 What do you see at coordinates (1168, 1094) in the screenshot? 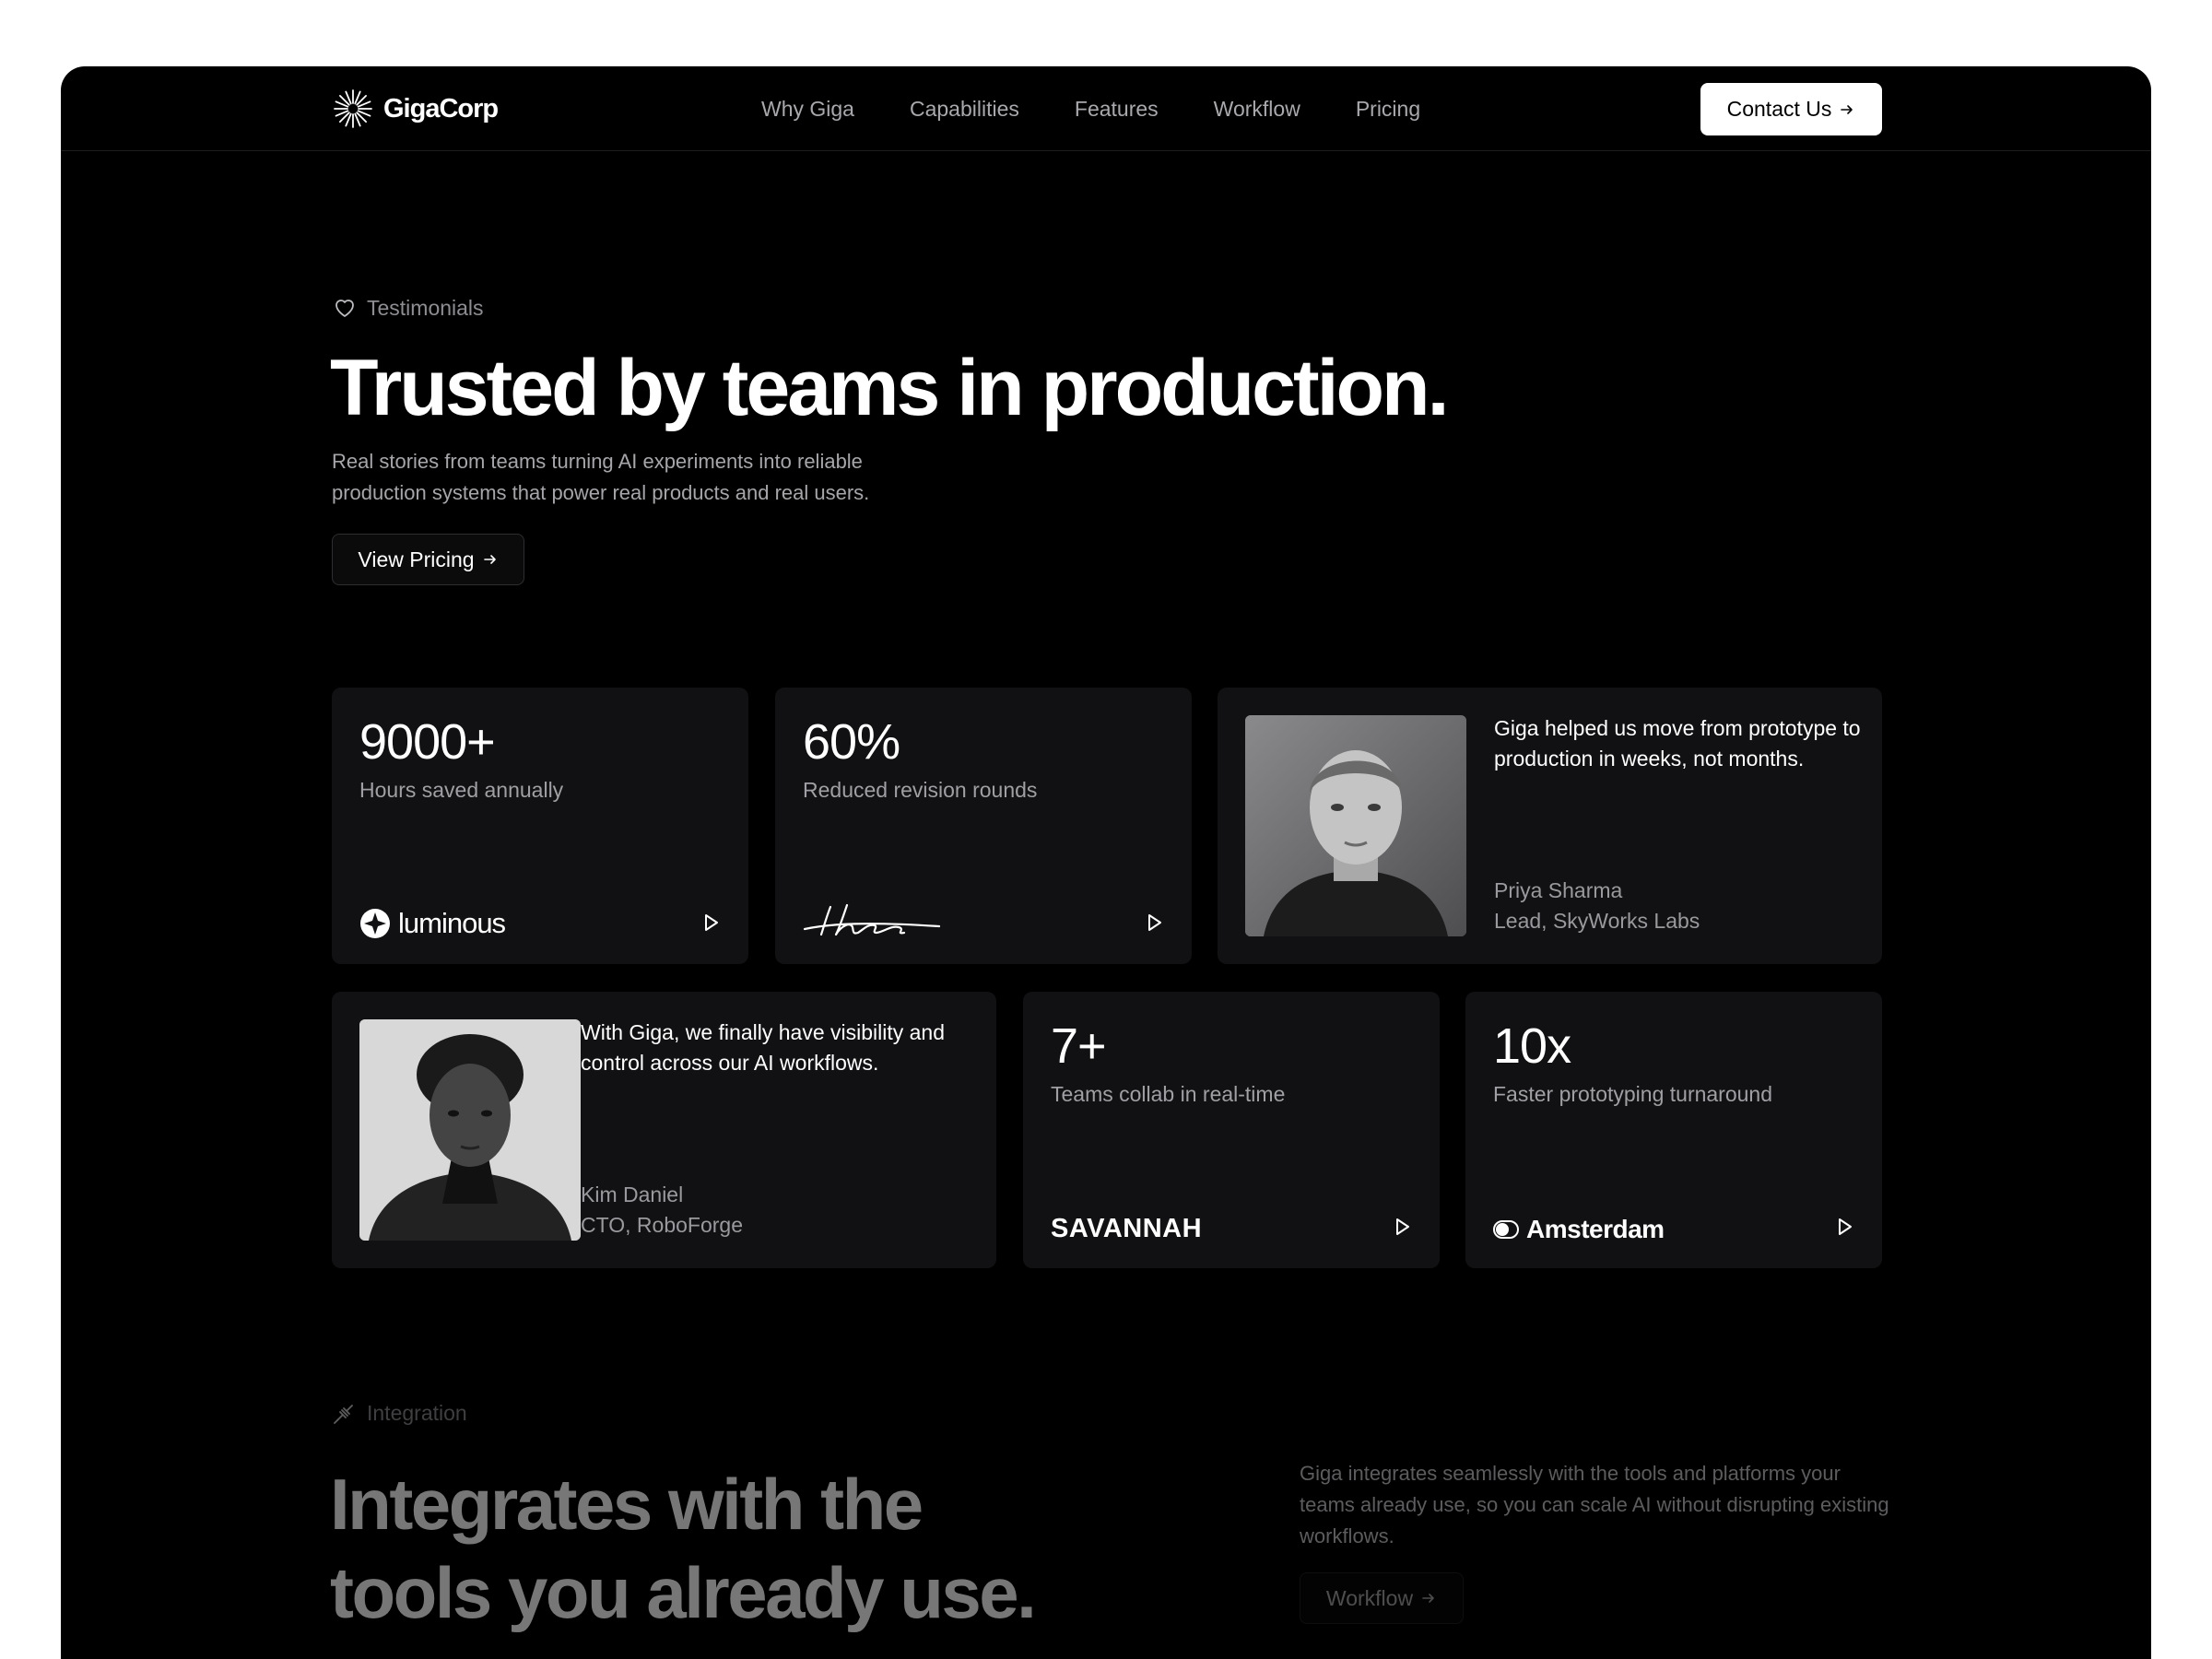
I see `stat-label: Teams collab in real-time` at bounding box center [1168, 1094].